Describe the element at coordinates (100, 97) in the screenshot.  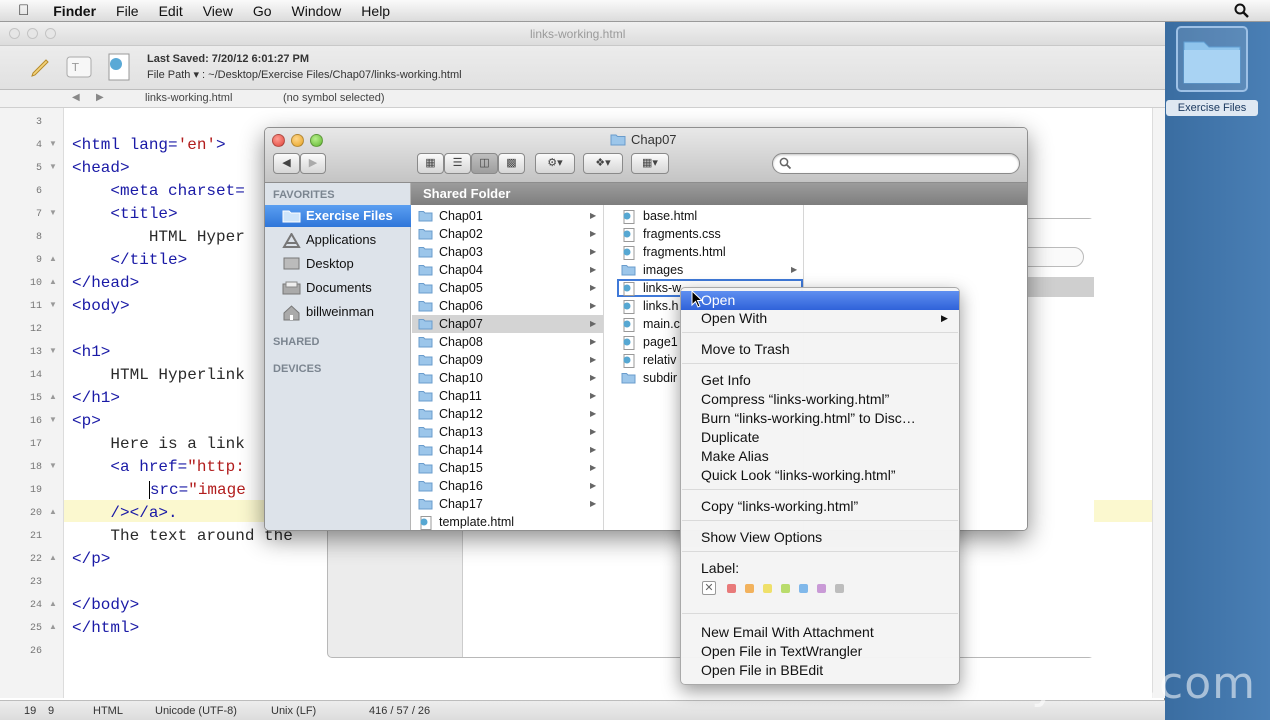
I see `forward-arrow-icon: ▶` at that location.